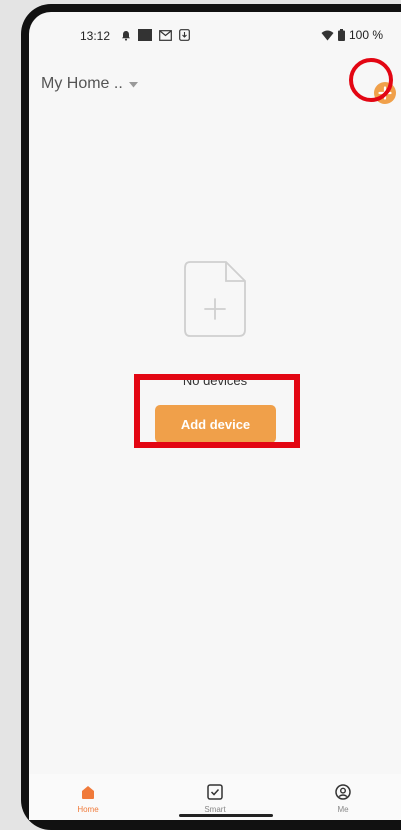 The width and height of the screenshot is (401, 830). What do you see at coordinates (365, 35) in the screenshot?
I see `battery-percentage: 100 %` at bounding box center [365, 35].